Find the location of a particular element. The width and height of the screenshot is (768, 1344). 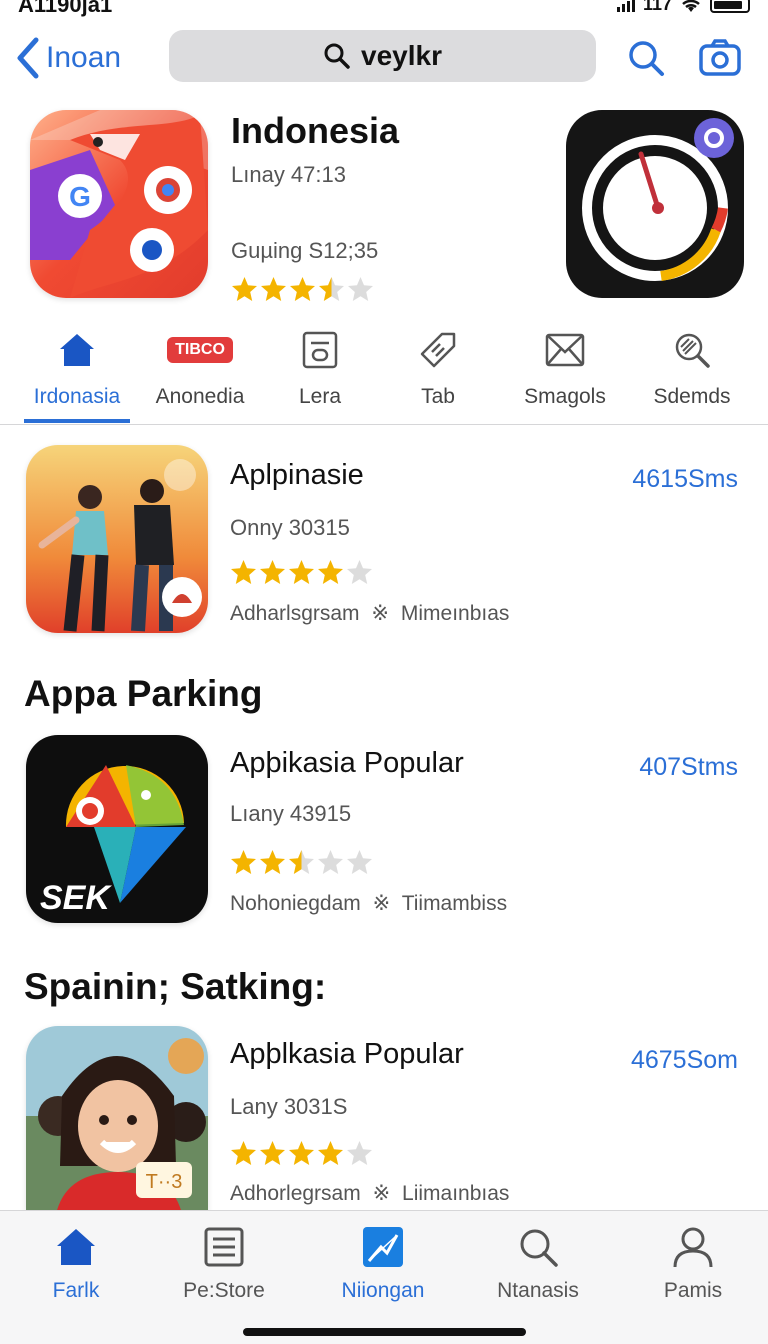

tab-label: Sdemds is located at coordinates (692, 396).